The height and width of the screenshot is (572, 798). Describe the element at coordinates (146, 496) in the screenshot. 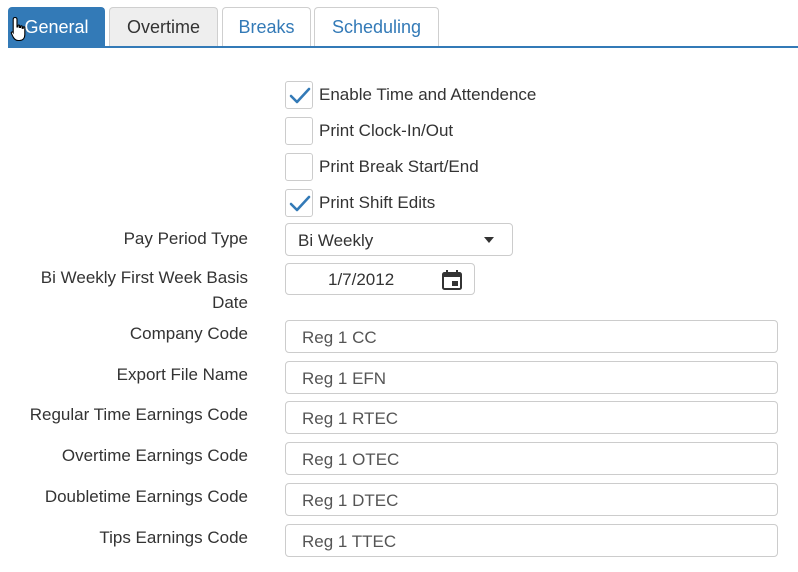

I see `doubletime-earnings-code-label: Doubletime Earnings Code` at that location.